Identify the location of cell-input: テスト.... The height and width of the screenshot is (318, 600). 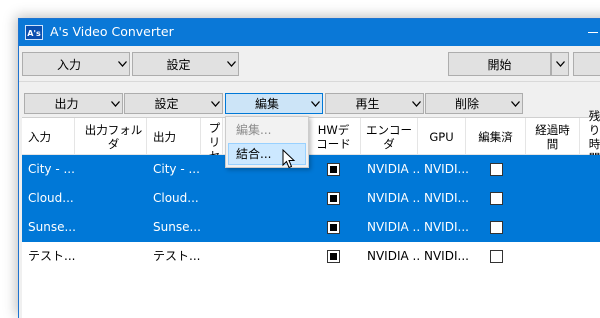
(51, 256).